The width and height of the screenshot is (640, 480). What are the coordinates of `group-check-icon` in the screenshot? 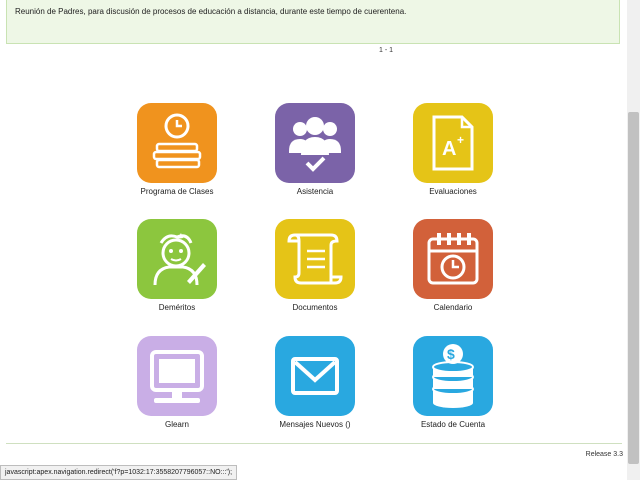 It's located at (315, 143).